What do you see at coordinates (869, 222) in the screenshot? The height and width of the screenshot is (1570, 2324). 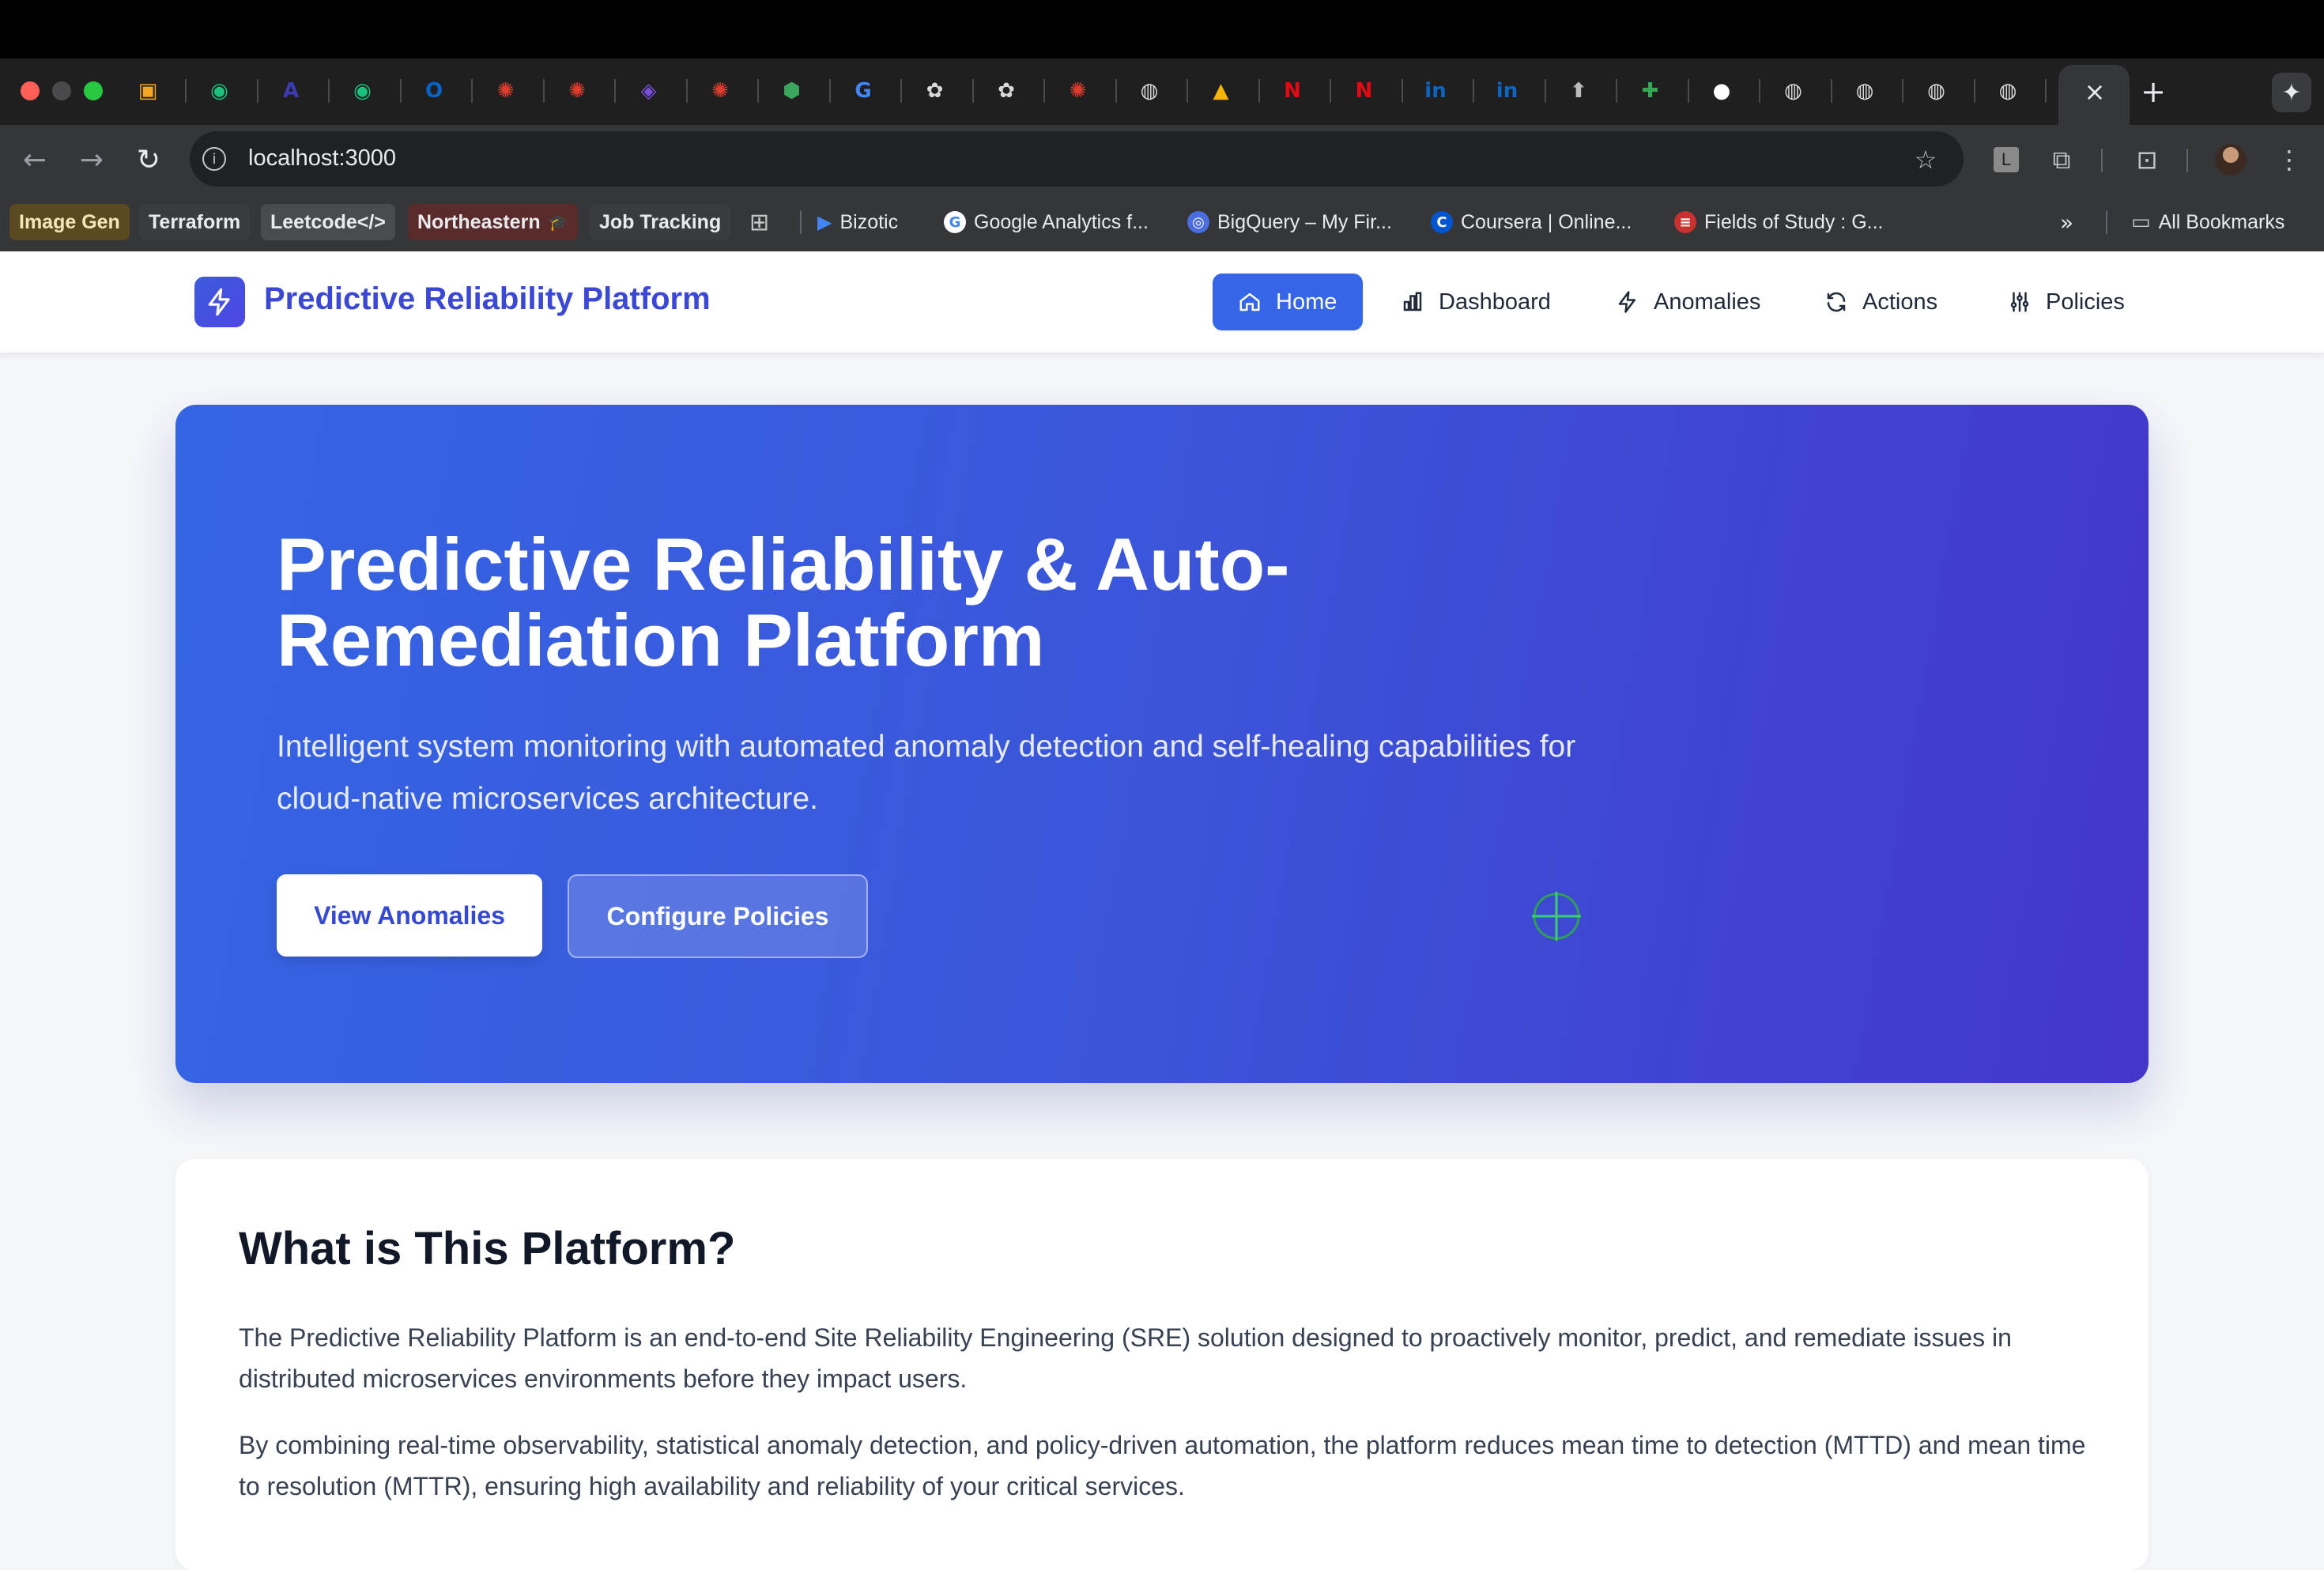 I see `bookmark-label: Bizotic` at bounding box center [869, 222].